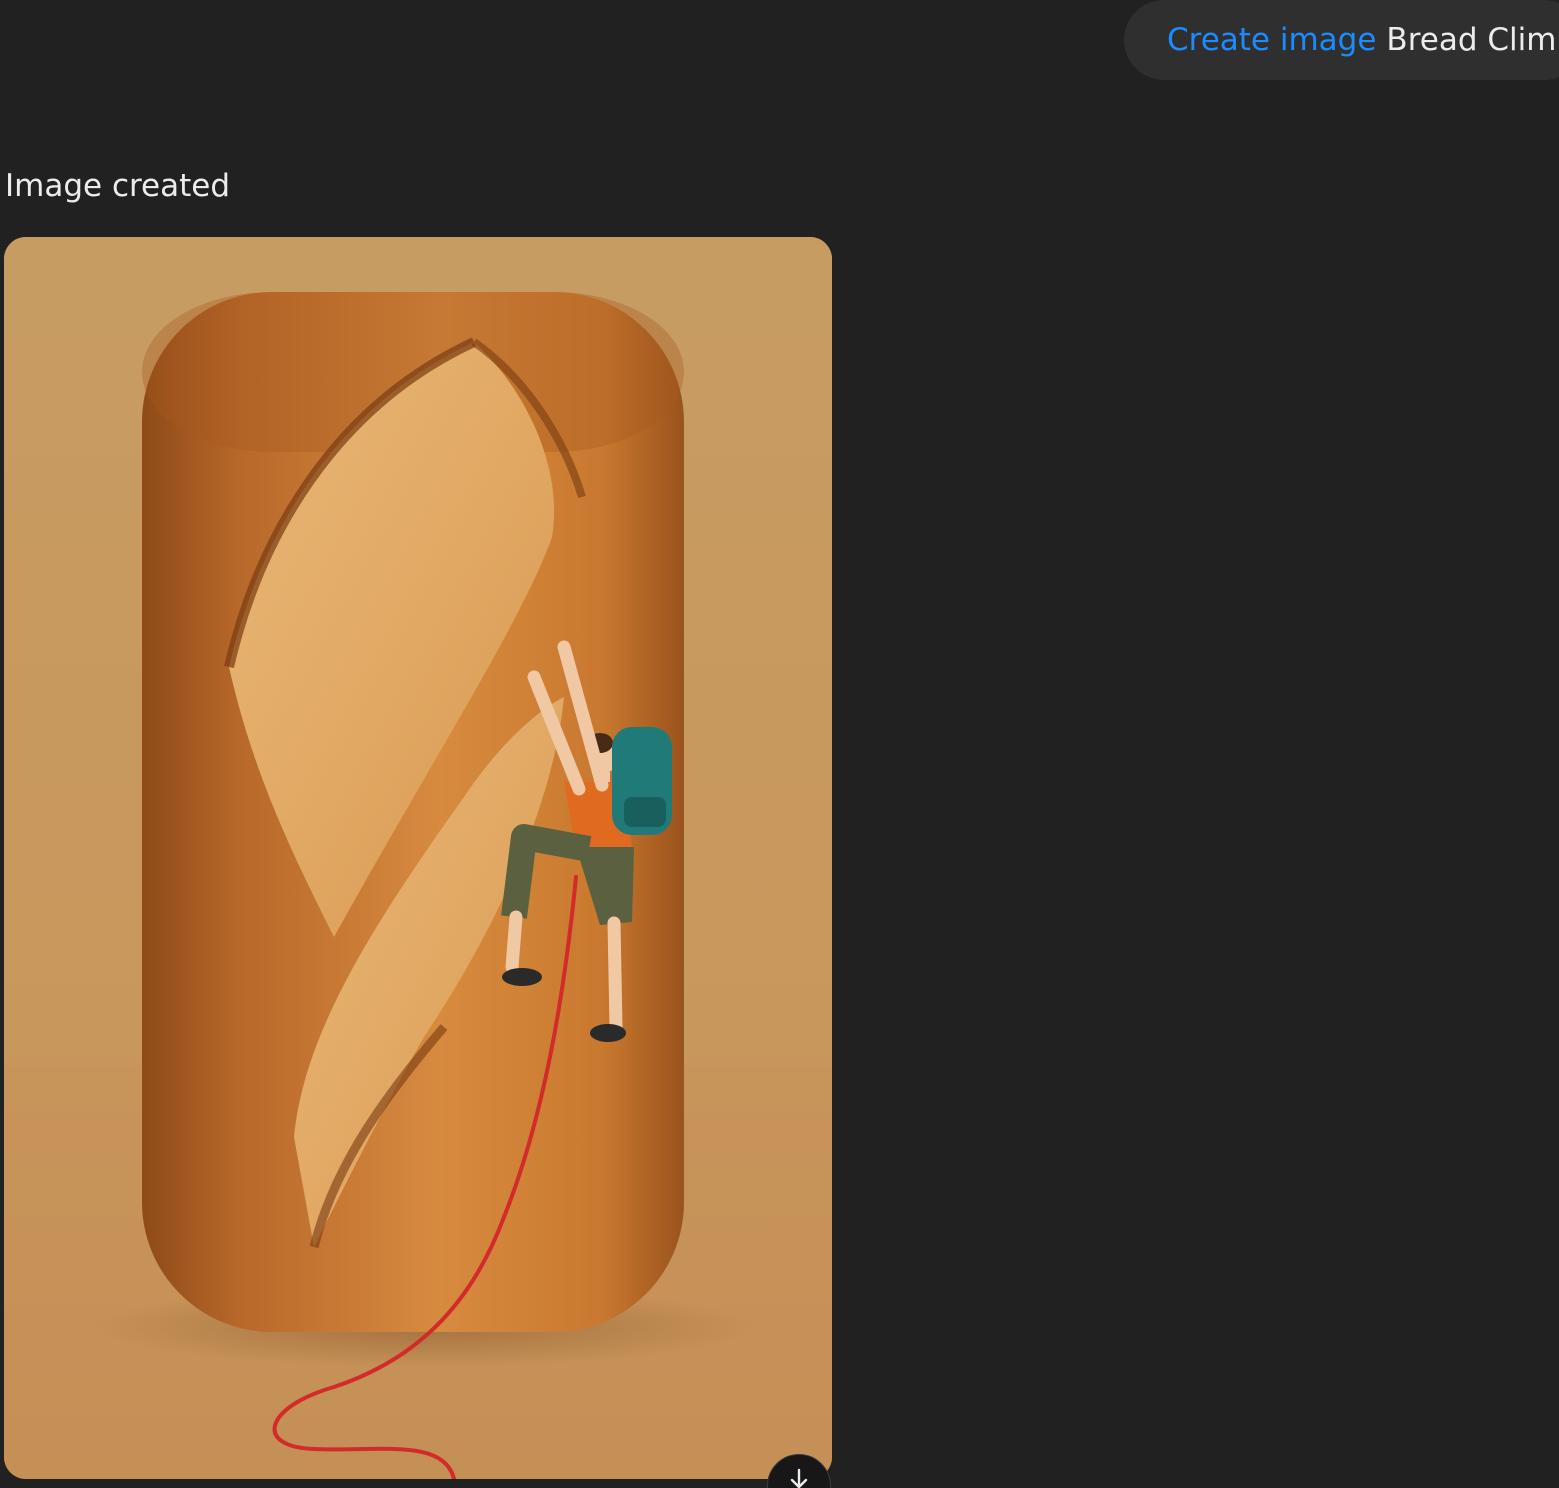  Describe the element at coordinates (799, 1478) in the screenshot. I see `download-icon` at that location.